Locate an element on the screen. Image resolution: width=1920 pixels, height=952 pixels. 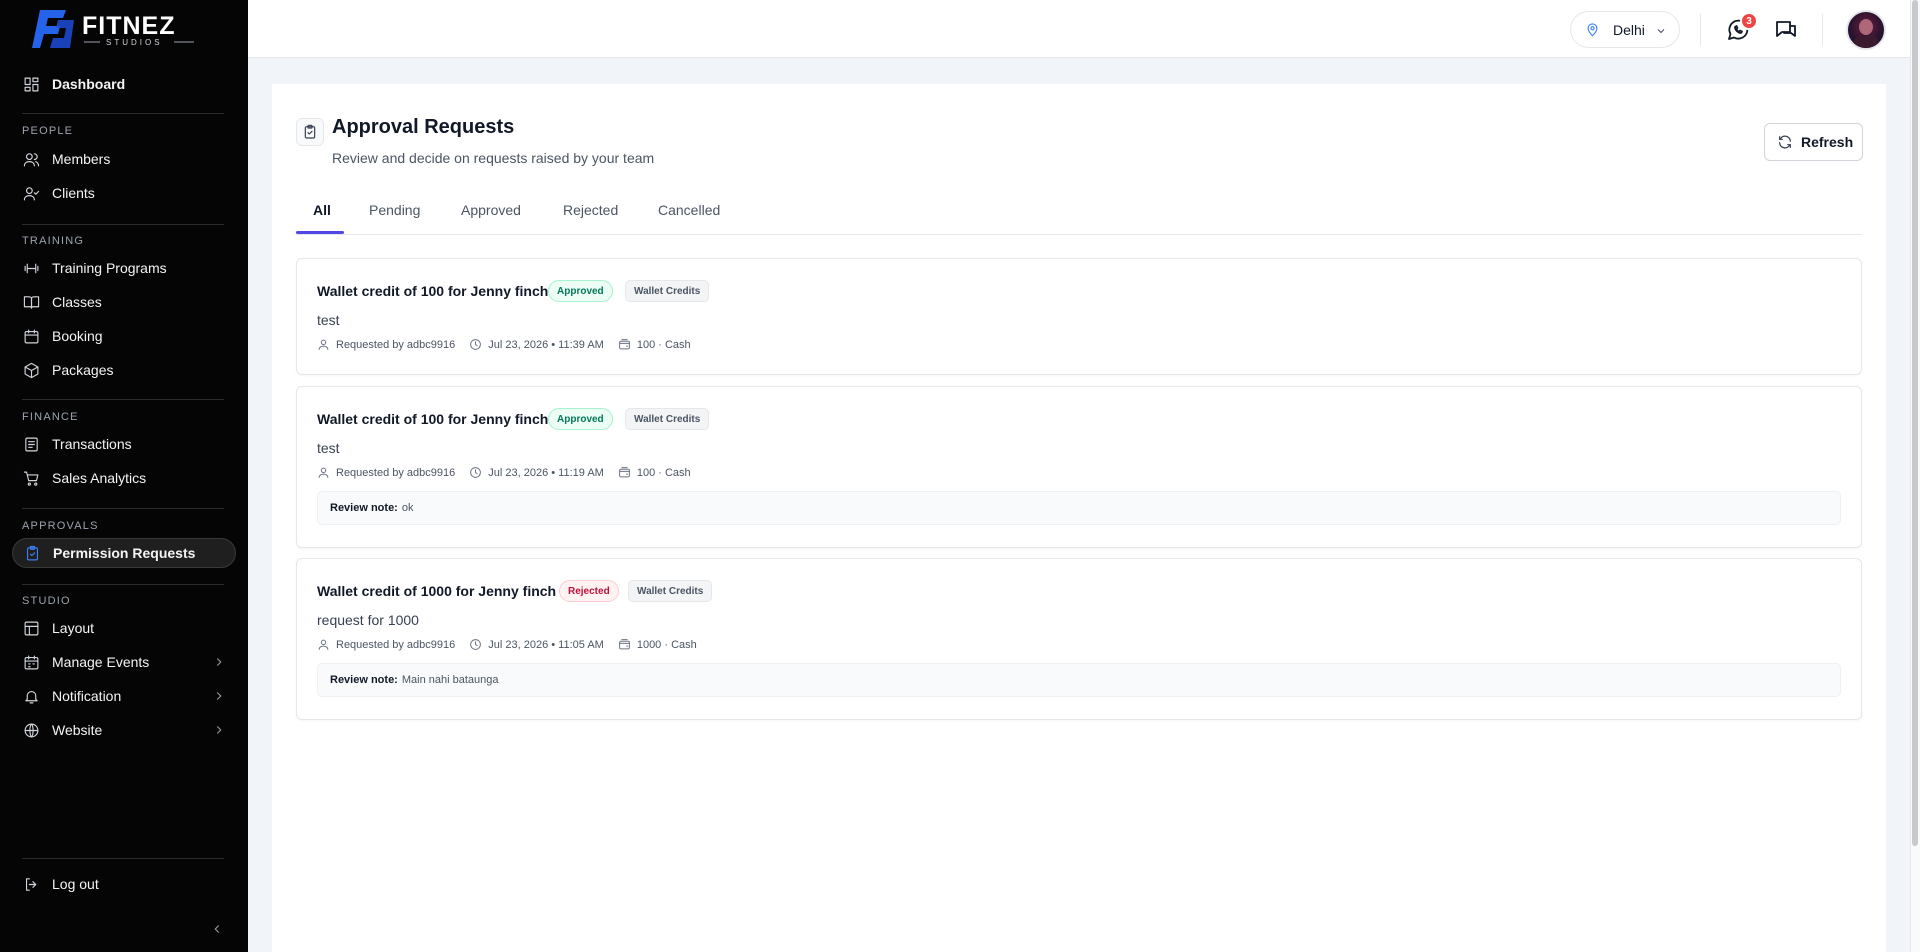
request-title: Wallet credit of 1000 for Jenny finch is located at coordinates (437, 591).